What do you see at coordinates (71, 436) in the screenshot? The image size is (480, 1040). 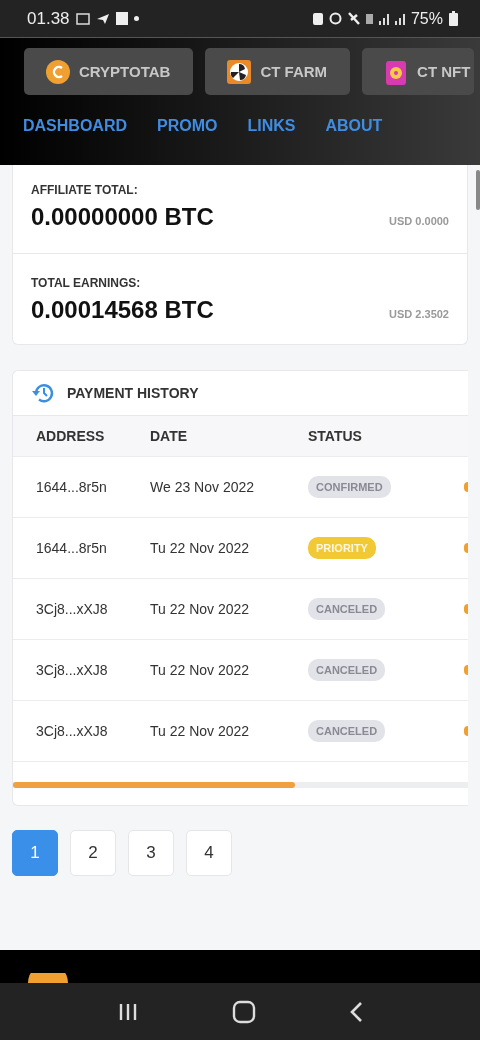 I see `column-header: ADDRESS` at bounding box center [71, 436].